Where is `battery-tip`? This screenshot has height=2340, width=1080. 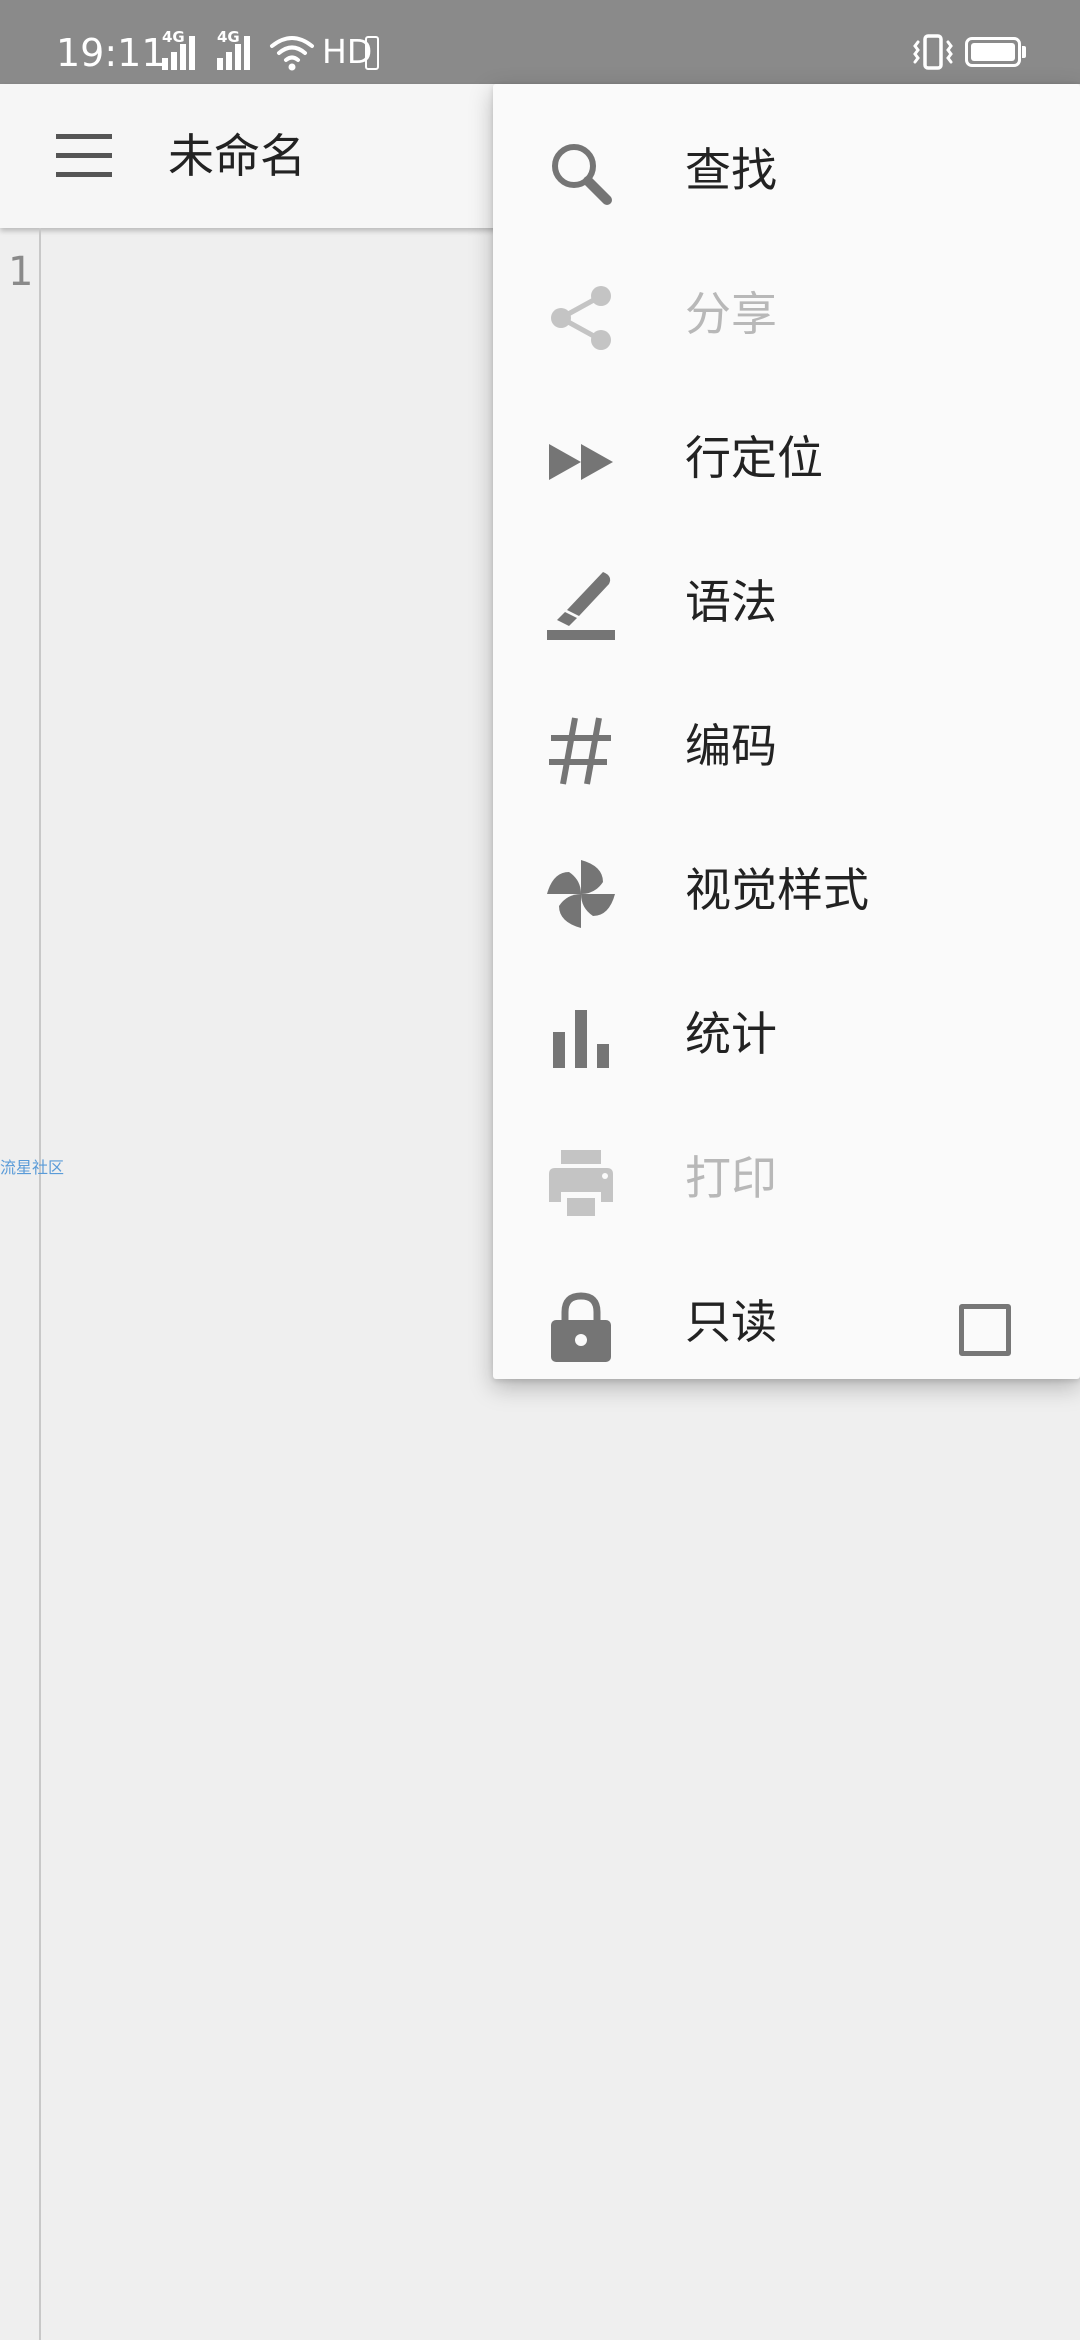
battery-tip is located at coordinates (1024, 52).